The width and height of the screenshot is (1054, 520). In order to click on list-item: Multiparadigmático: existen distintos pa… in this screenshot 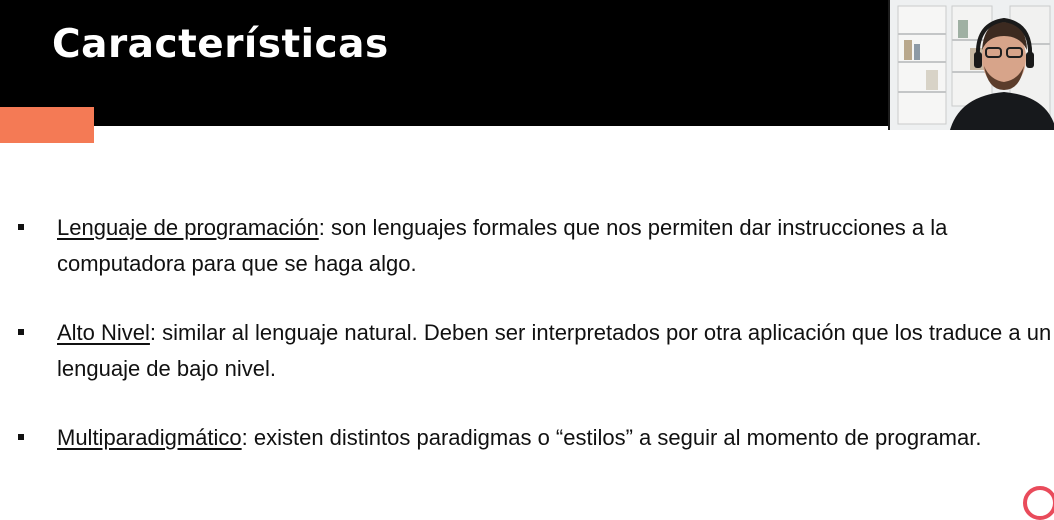, I will do `click(527, 438)`.